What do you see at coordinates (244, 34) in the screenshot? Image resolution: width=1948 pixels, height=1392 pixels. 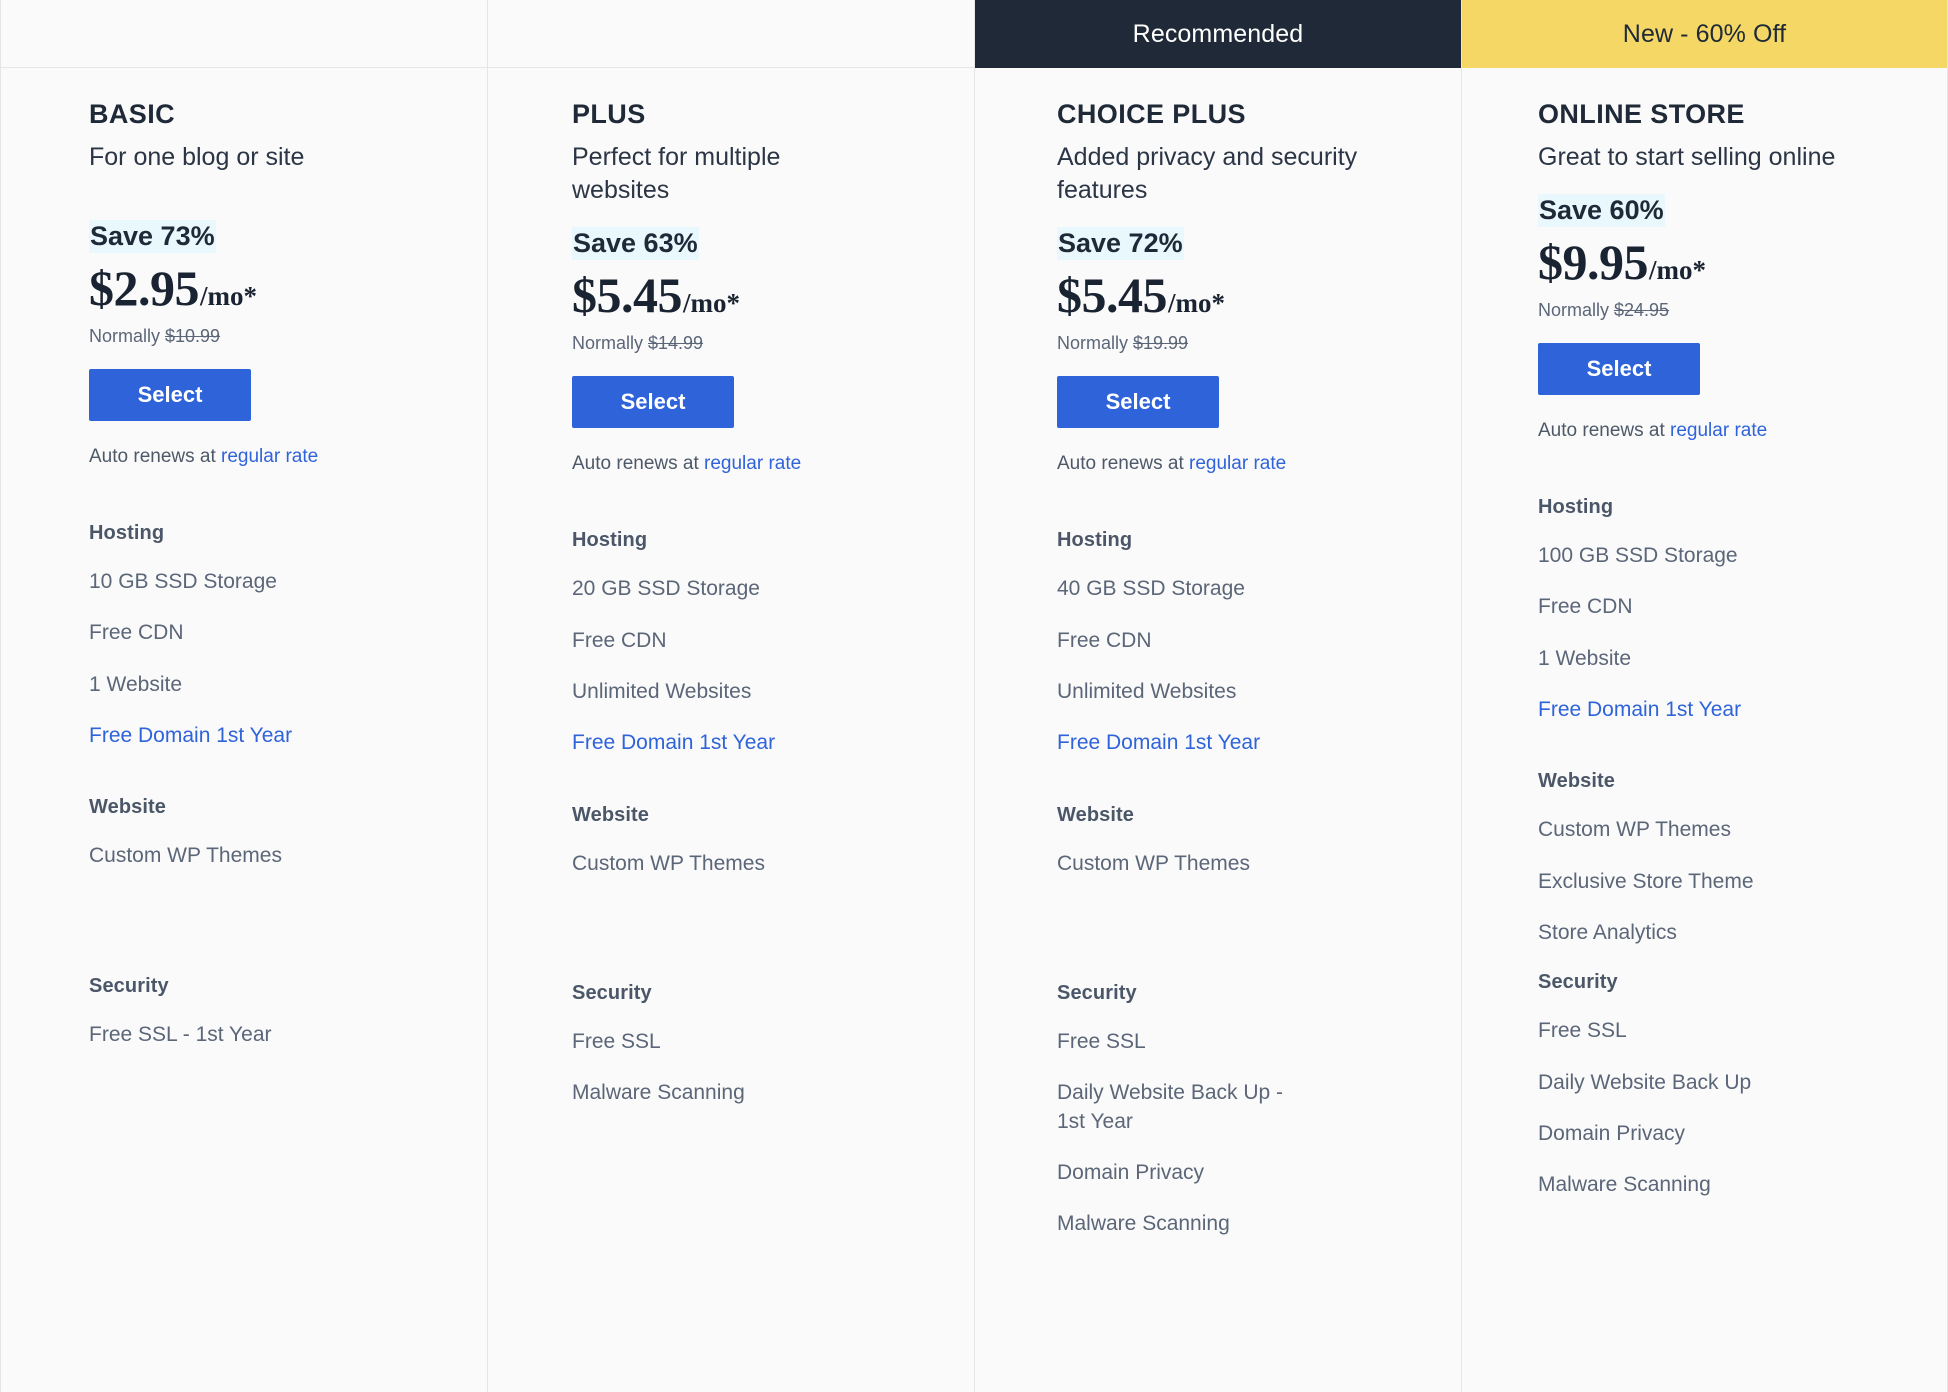 I see `plan-banner-basic` at bounding box center [244, 34].